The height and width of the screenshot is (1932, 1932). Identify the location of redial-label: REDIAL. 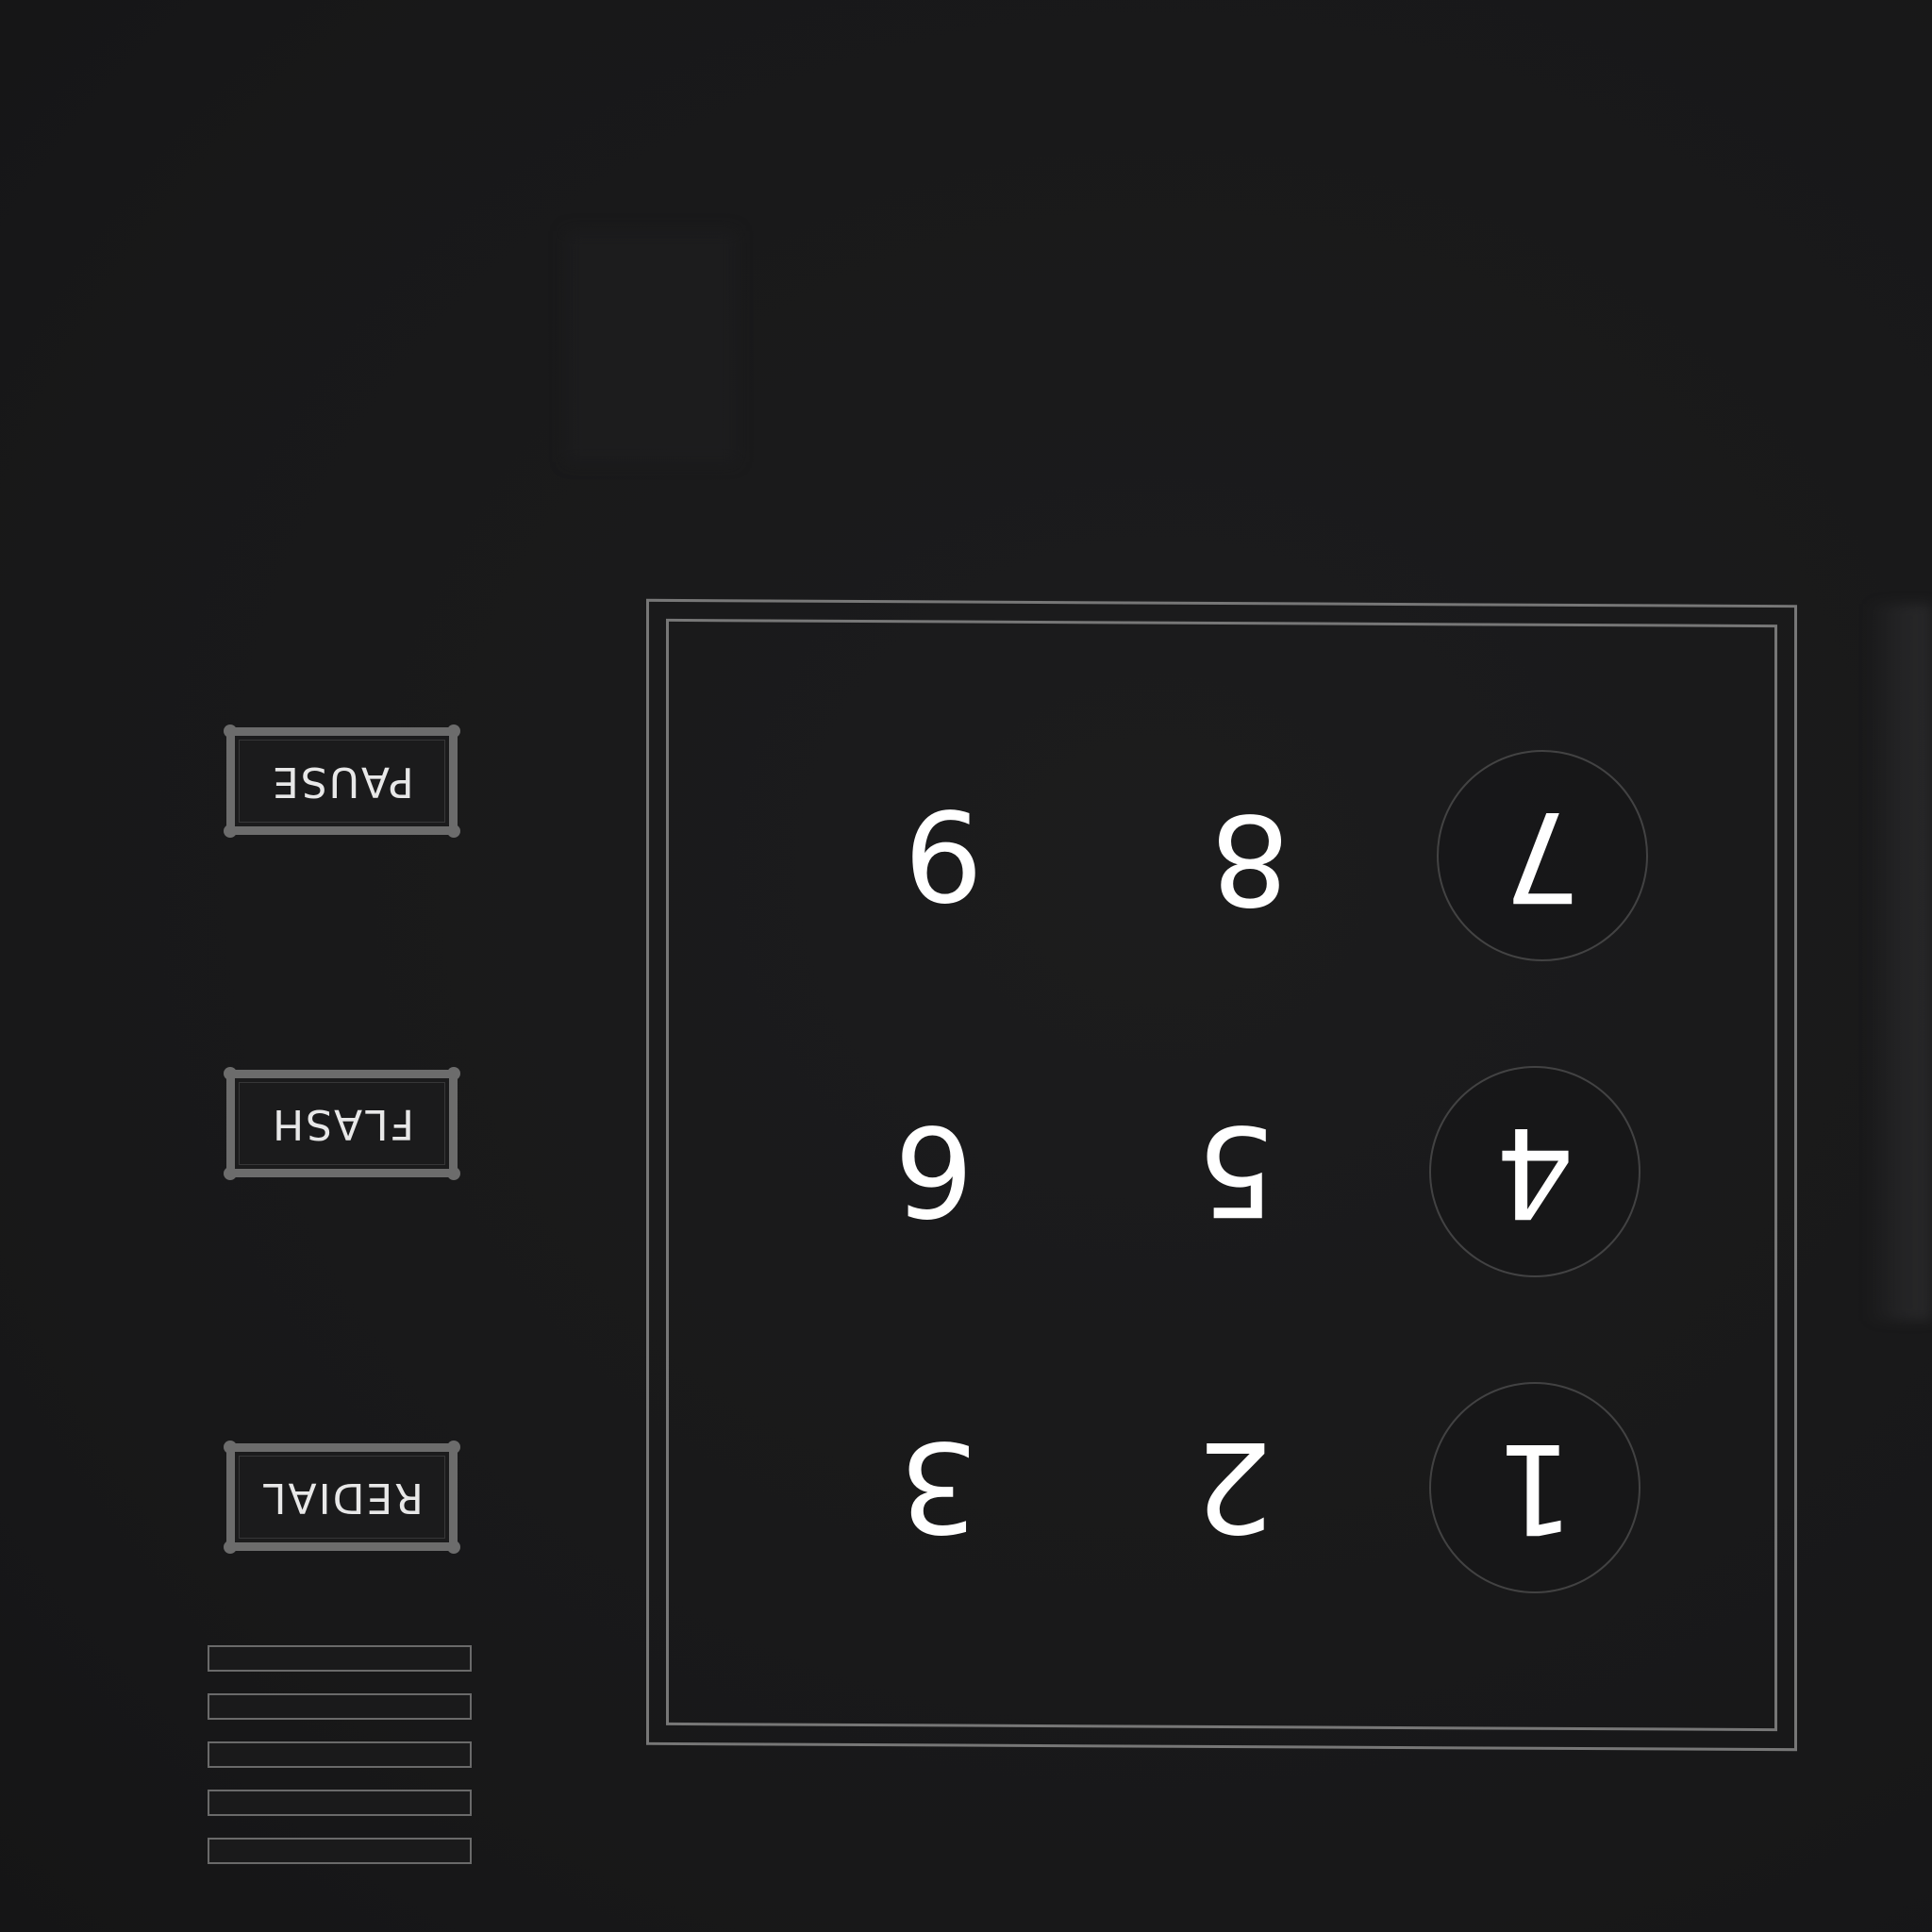
(342, 1498).